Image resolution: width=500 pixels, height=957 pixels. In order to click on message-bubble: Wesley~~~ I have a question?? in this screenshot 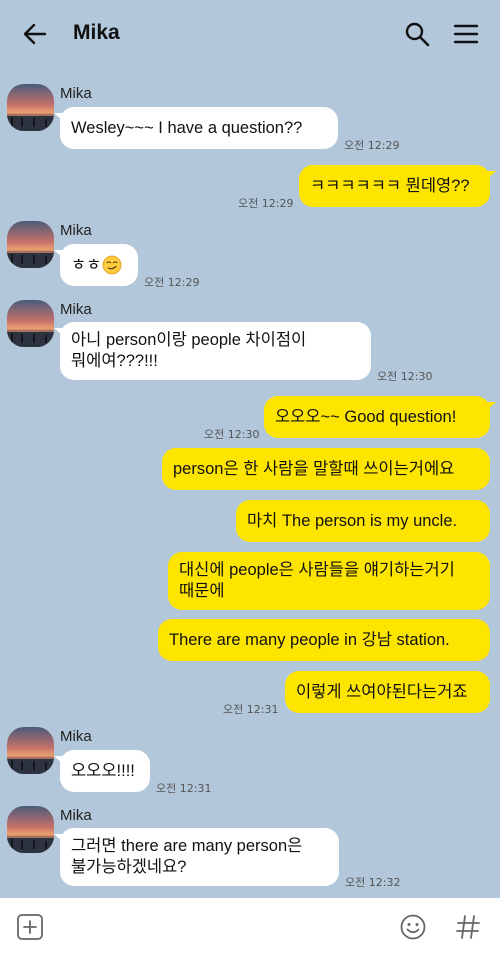, I will do `click(196, 128)`.